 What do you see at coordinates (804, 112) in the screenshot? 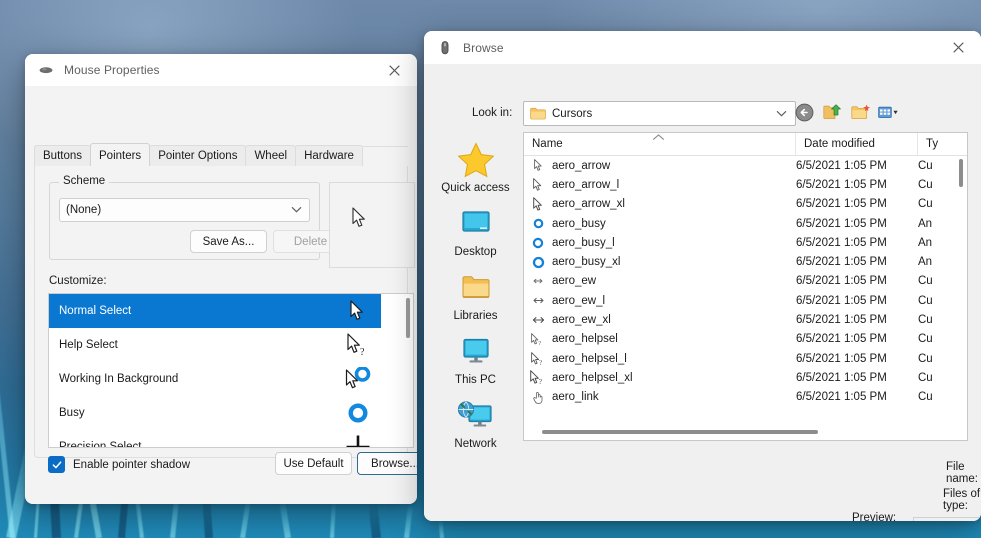
I see `back-icon` at bounding box center [804, 112].